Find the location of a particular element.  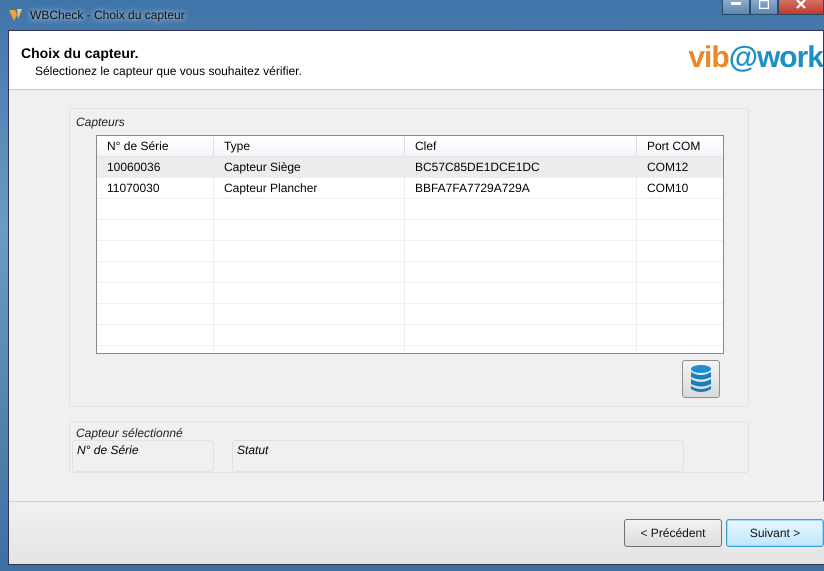

field-label: Statut is located at coordinates (252, 450).